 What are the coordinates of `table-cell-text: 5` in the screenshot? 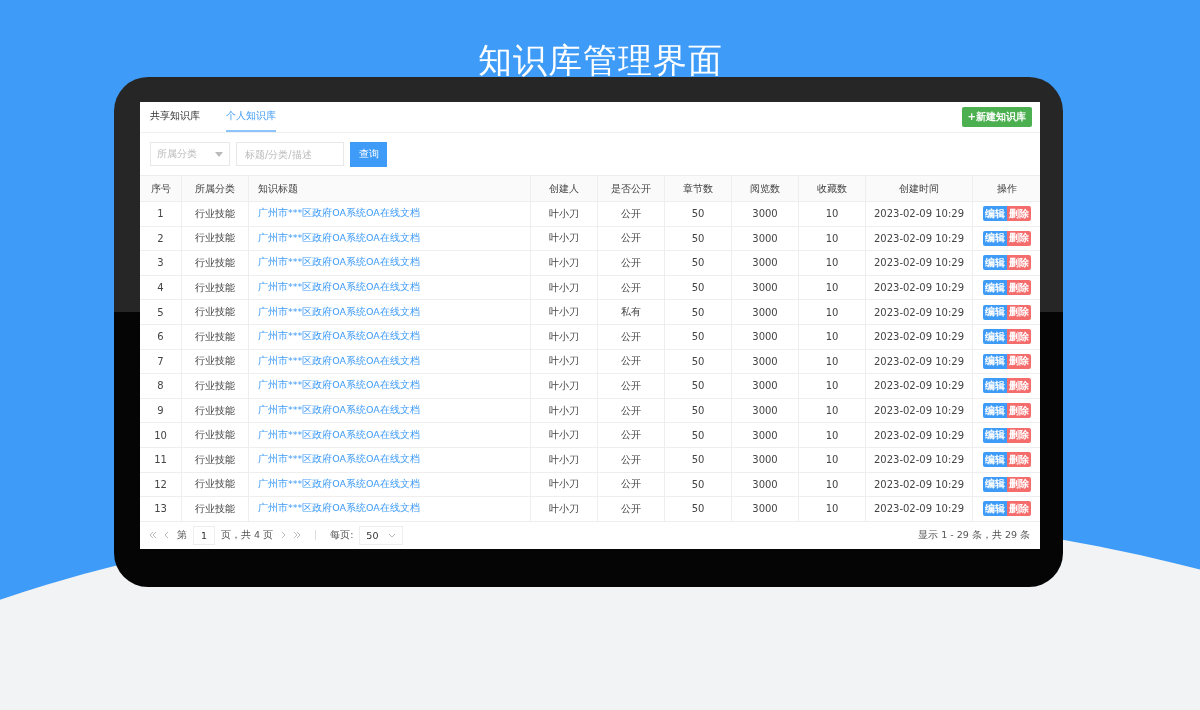 It's located at (160, 312).